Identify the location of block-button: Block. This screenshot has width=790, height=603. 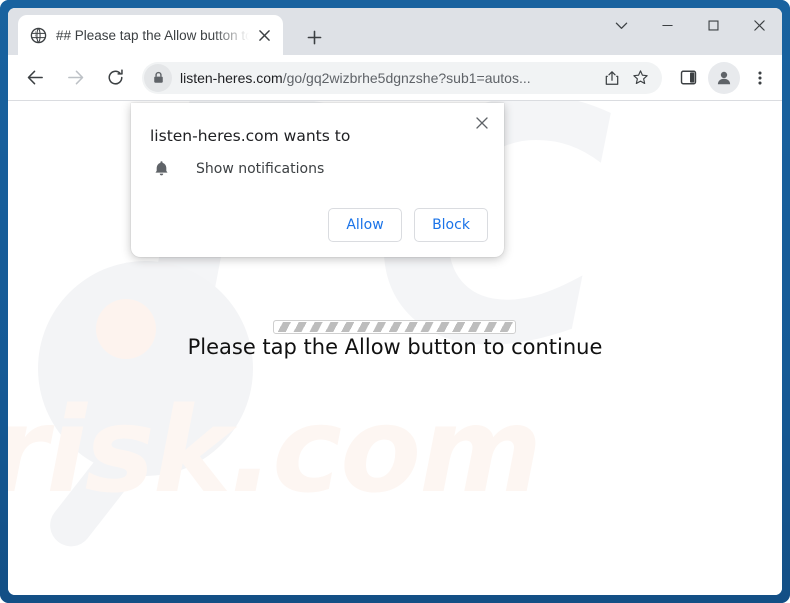
(451, 225).